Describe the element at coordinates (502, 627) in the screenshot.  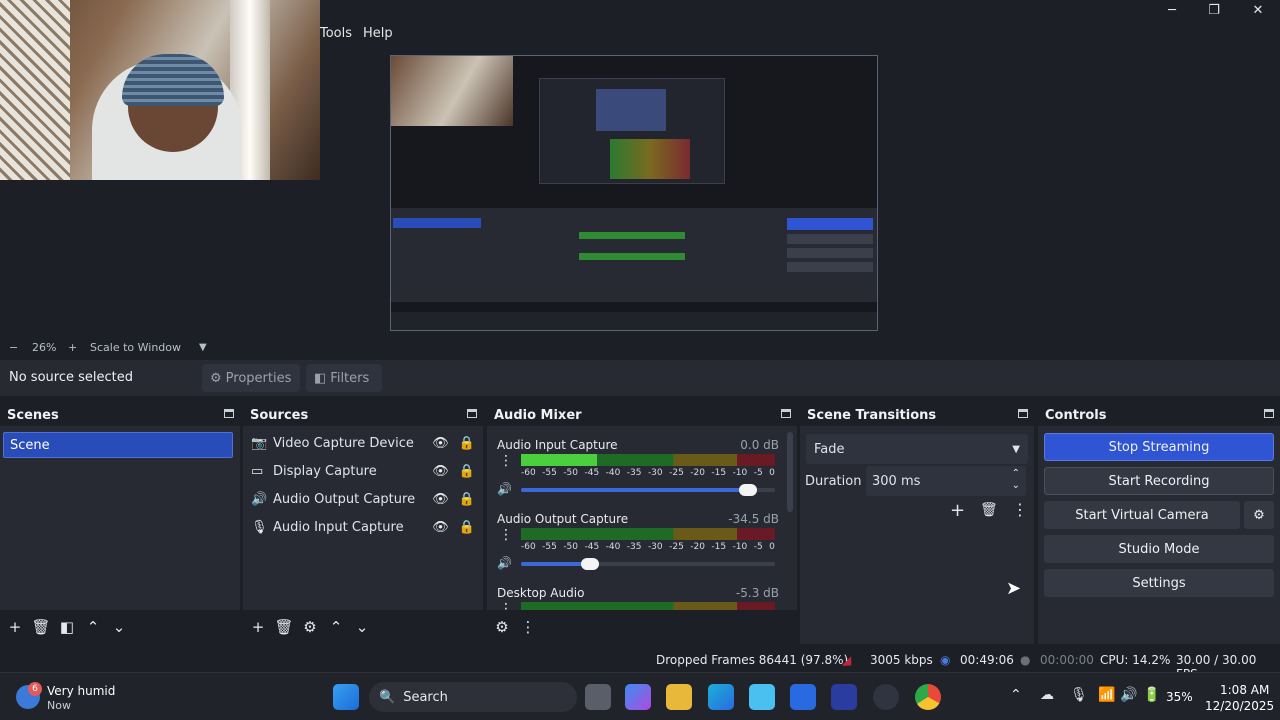
I see `mixer-settings-icon: ⚙` at that location.